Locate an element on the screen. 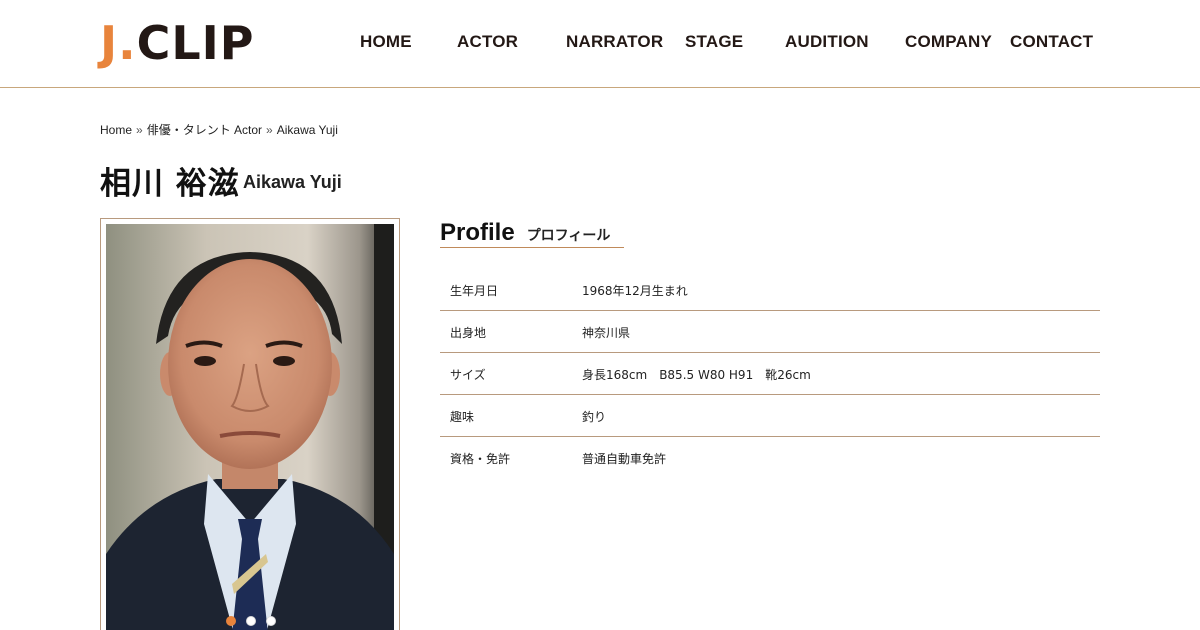 This screenshot has height=630, width=1200. page-subtitle: Aikawa Yuji is located at coordinates (292, 182).